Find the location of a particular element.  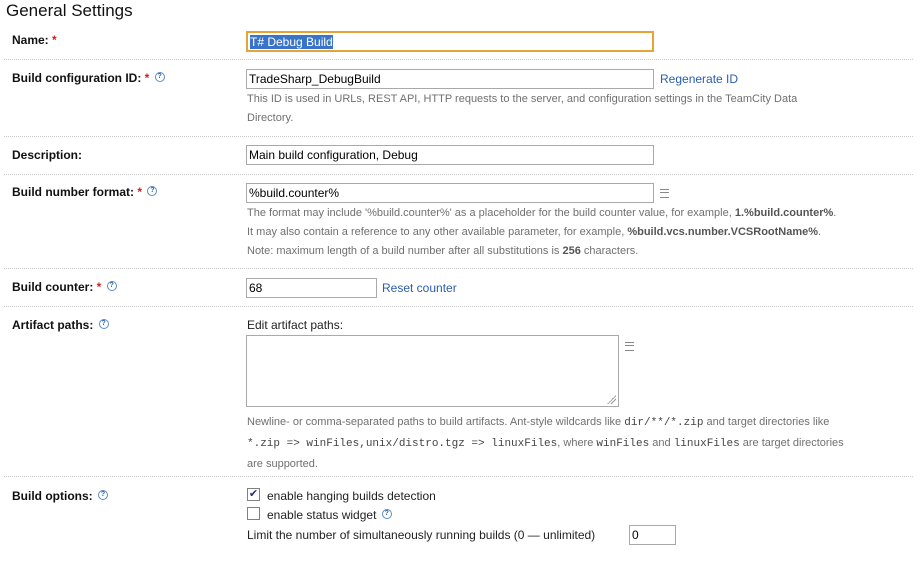

build-id-label: Build configuration ID: * ? is located at coordinates (88, 78).